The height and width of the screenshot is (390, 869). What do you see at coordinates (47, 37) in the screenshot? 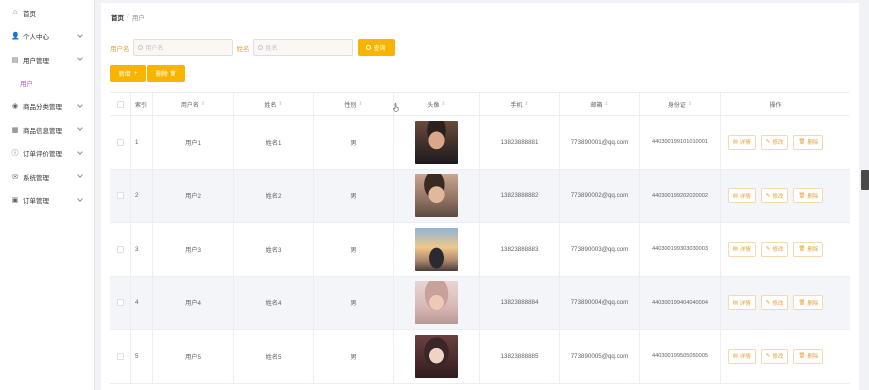
I see `sidebar-item-1: 👤 个人中心` at bounding box center [47, 37].